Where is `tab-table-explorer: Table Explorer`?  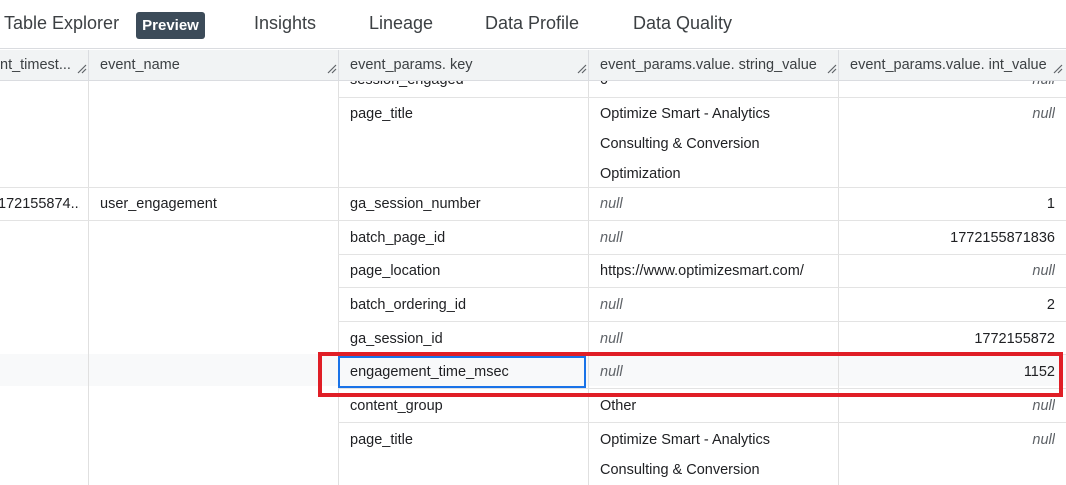 tab-table-explorer: Table Explorer is located at coordinates (61, 23).